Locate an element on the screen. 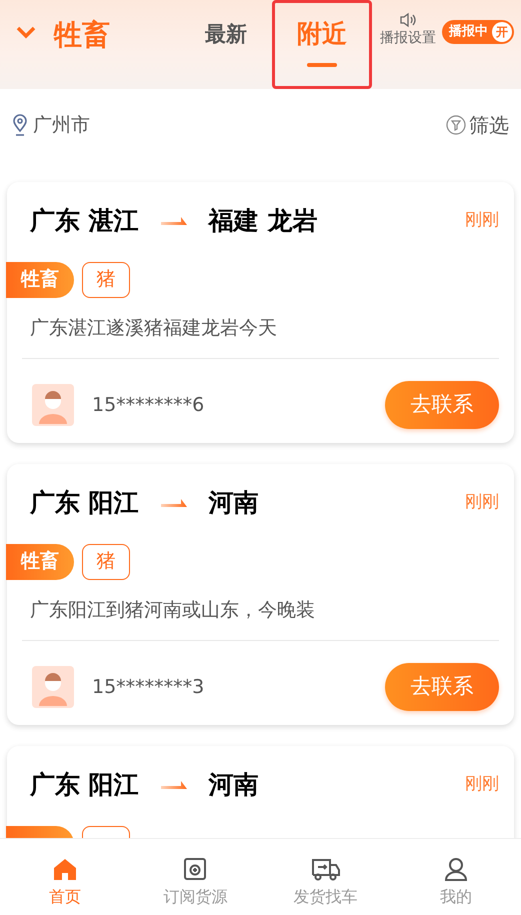 The image size is (521, 915). badge-label: 播报中 is located at coordinates (468, 32).